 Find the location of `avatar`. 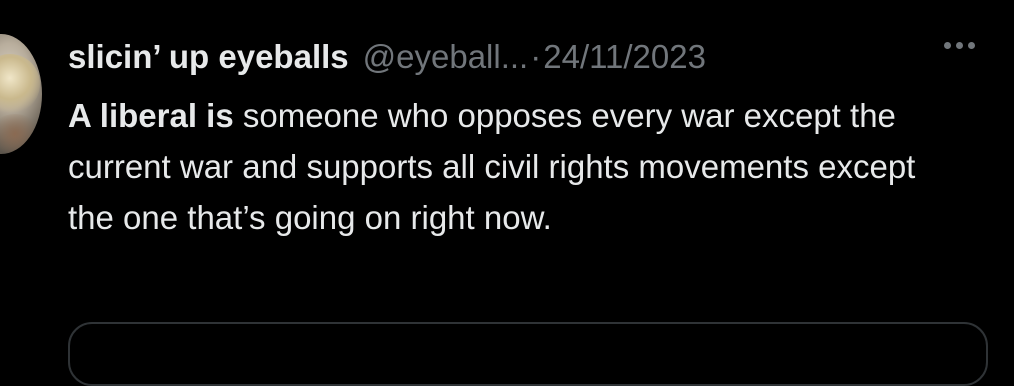

avatar is located at coordinates (21, 94).